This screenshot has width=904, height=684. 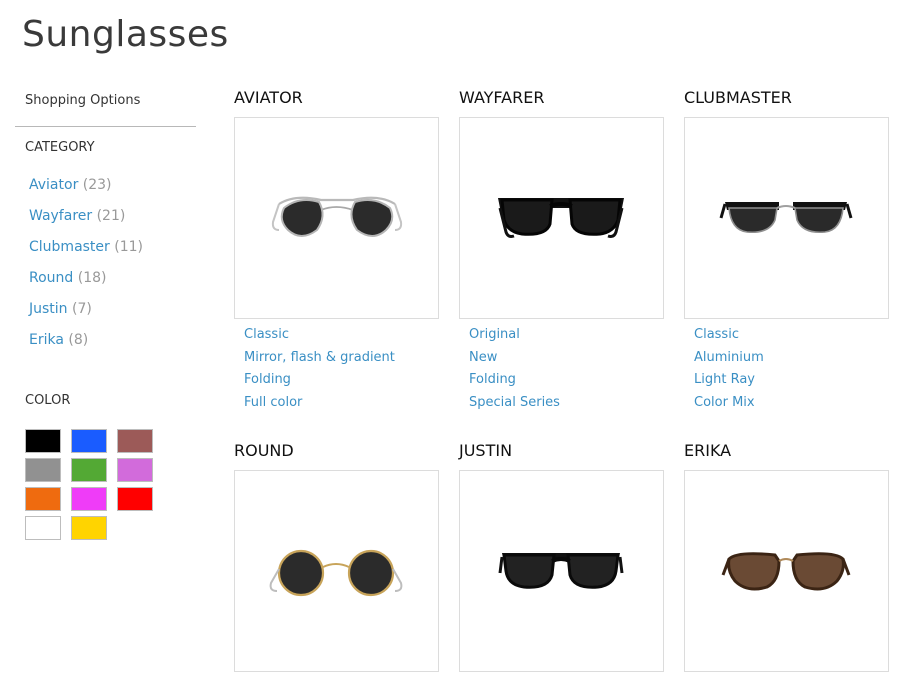 I want to click on category-count: (11), so click(x=128, y=247).